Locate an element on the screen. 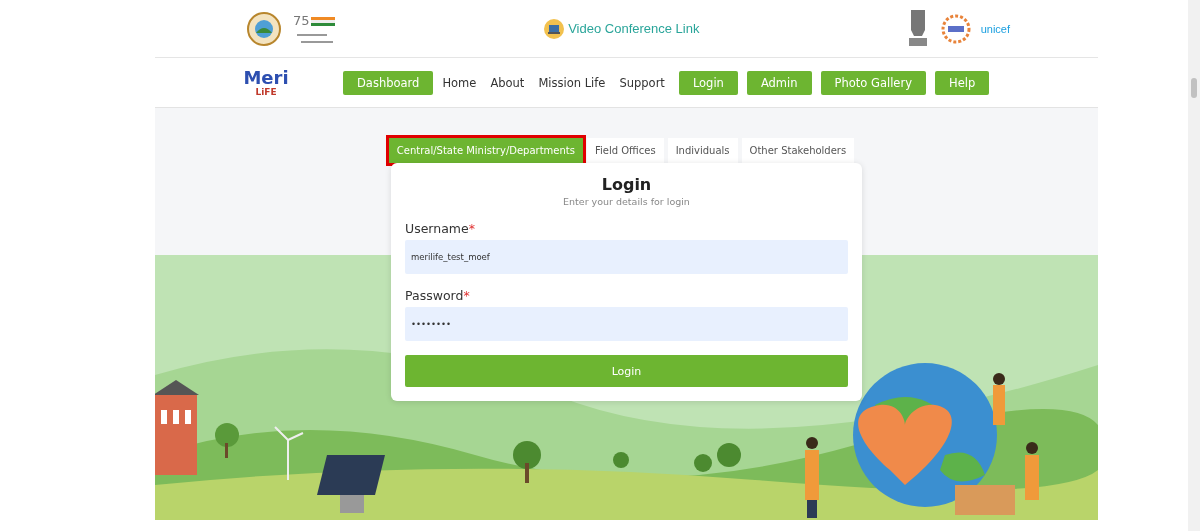 This screenshot has width=1200, height=531. logo-subtitle: LiFE is located at coordinates (266, 91).